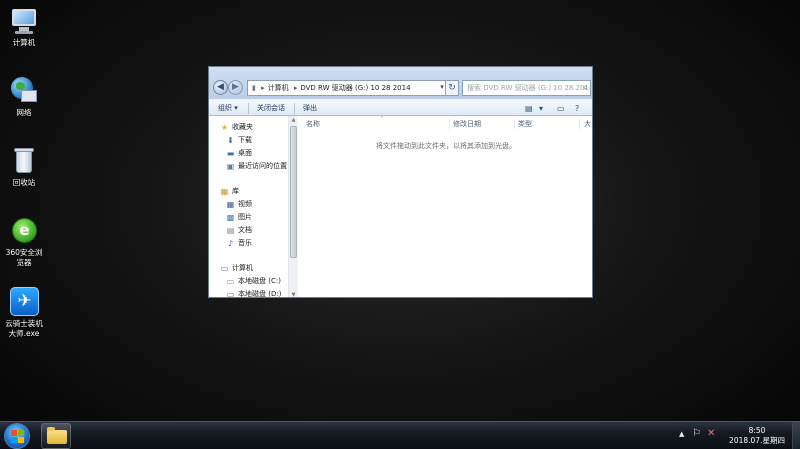 Image resolution: width=800 pixels, height=449 pixels. I want to click on tray-expand-icon: ▲, so click(681, 434).